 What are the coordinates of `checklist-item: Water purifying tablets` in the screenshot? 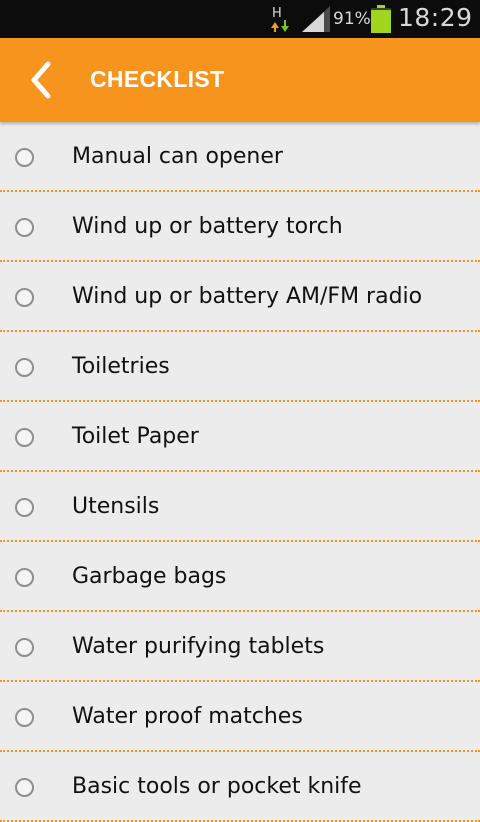 It's located at (240, 647).